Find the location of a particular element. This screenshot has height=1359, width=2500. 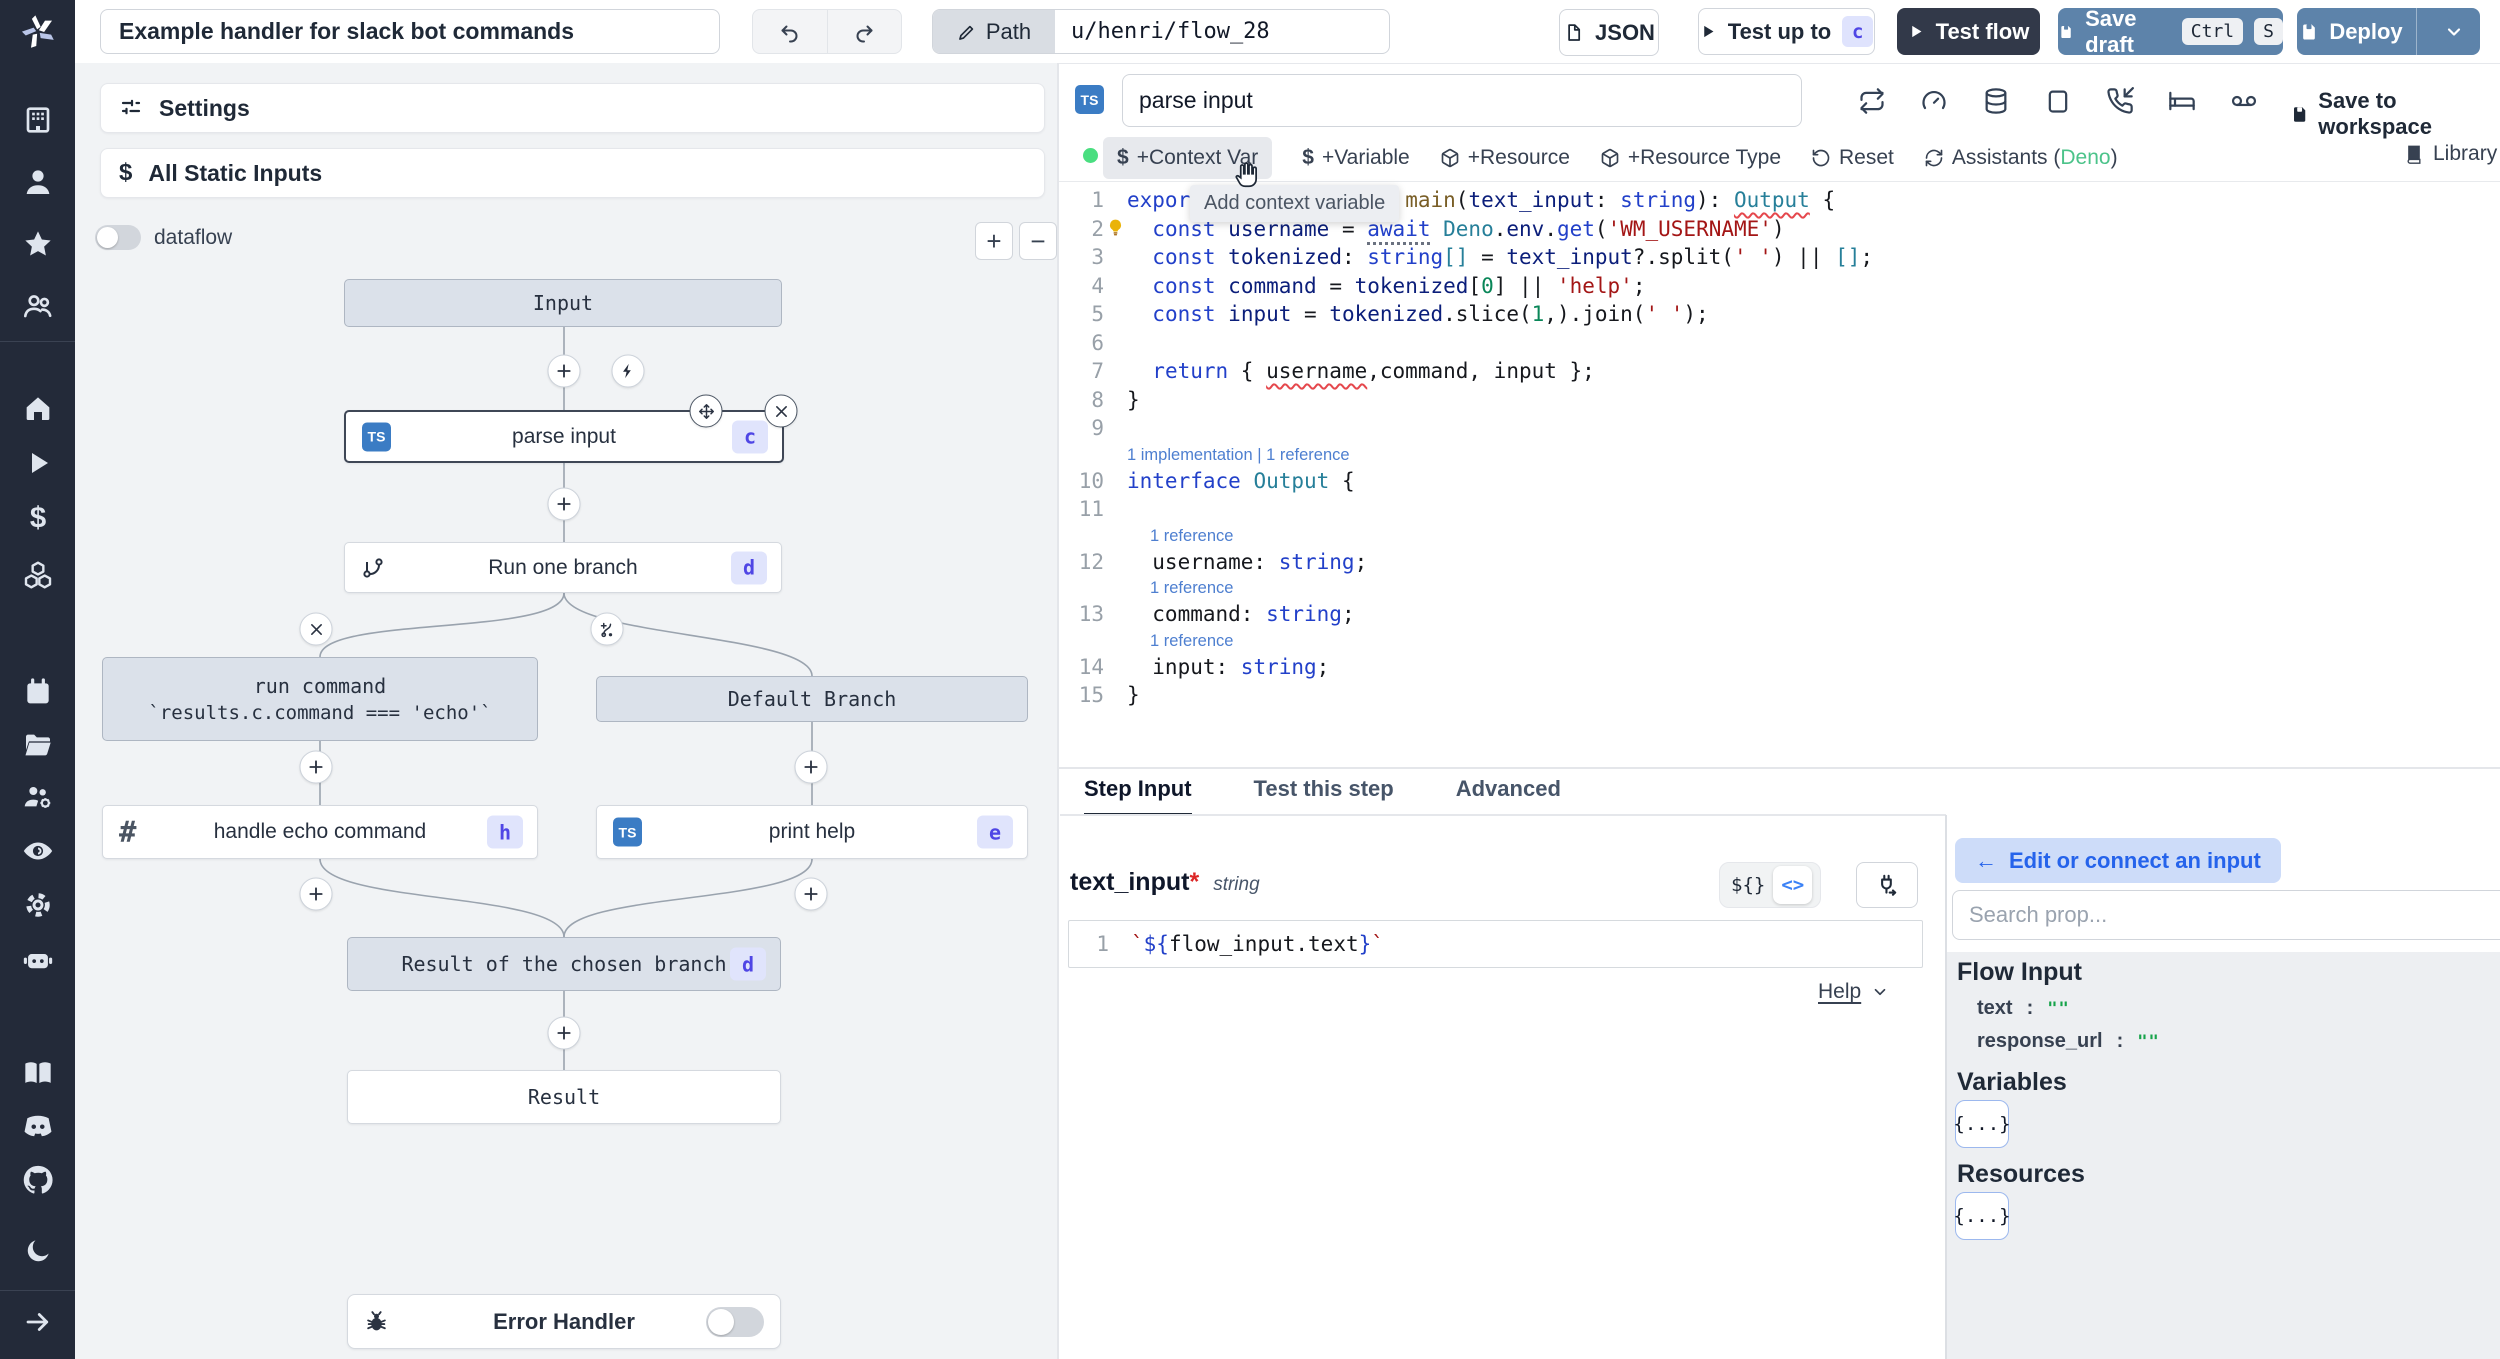

deploy-dropdown-button is located at coordinates (2454, 32).